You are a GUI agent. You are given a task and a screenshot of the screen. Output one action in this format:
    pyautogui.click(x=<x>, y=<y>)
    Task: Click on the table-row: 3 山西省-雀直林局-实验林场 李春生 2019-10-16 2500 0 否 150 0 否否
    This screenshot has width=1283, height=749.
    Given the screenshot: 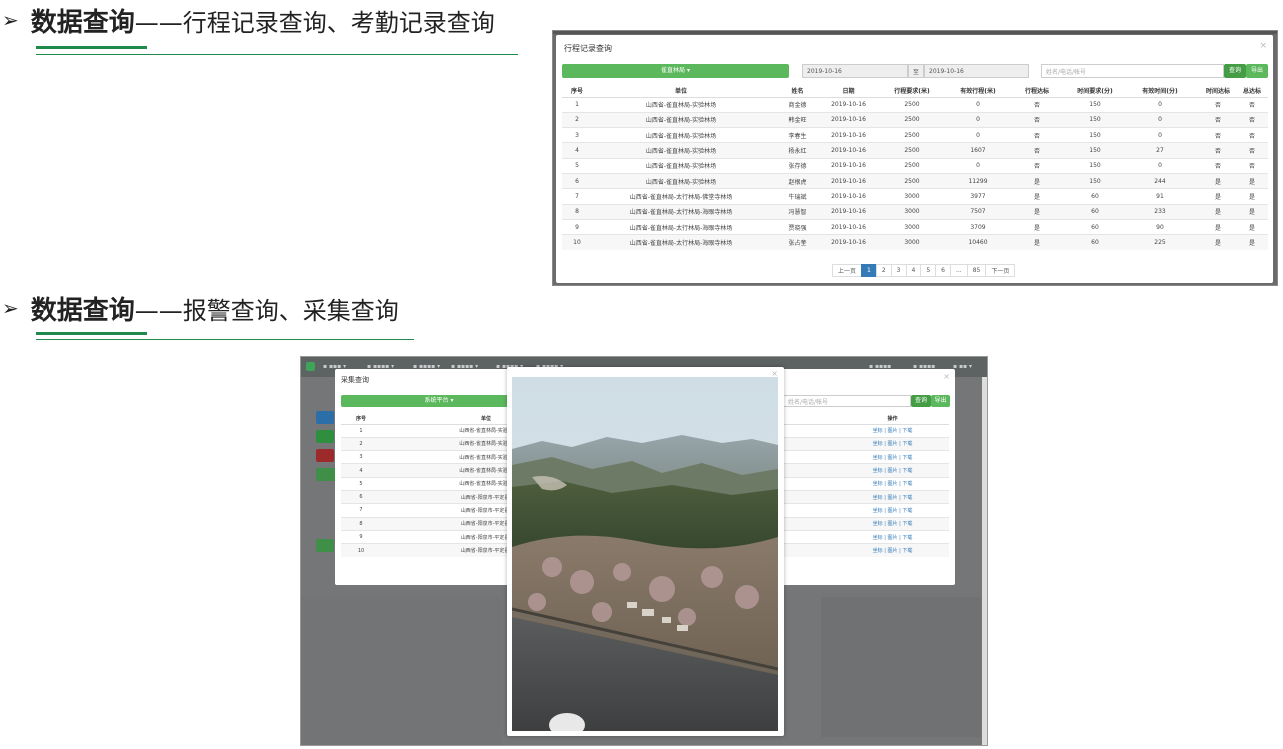 What is the action you would take?
    pyautogui.click(x=915, y=135)
    